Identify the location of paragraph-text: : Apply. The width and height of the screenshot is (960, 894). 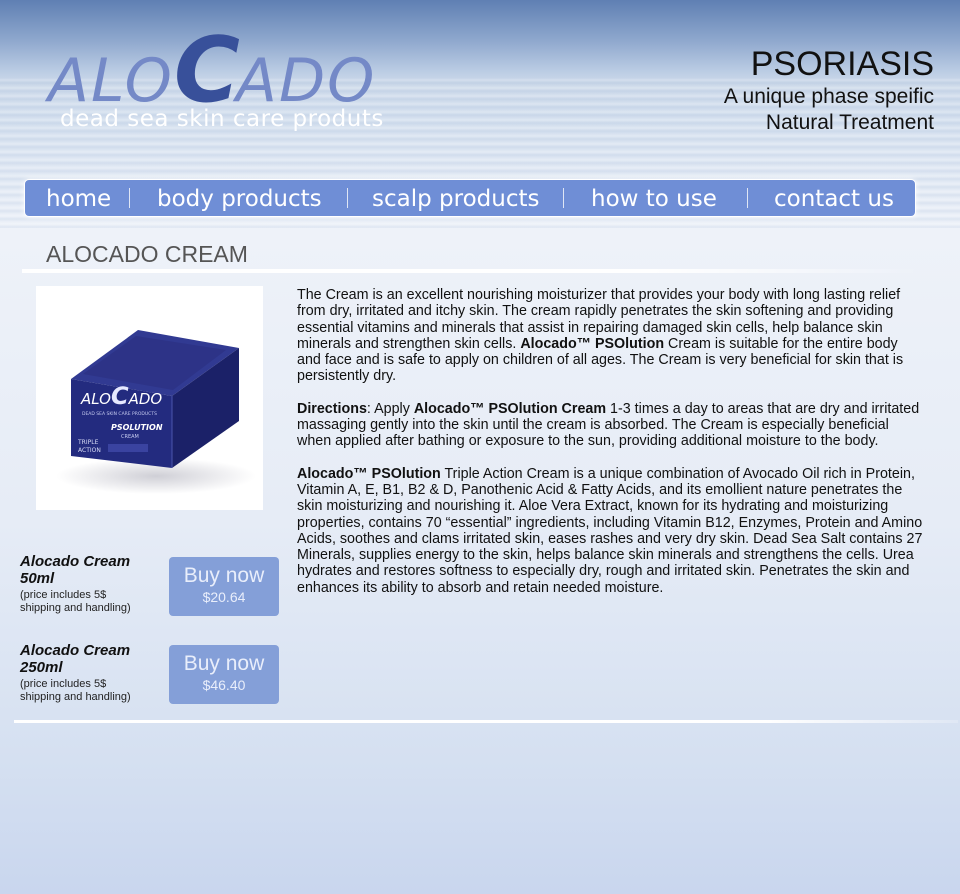
(390, 408).